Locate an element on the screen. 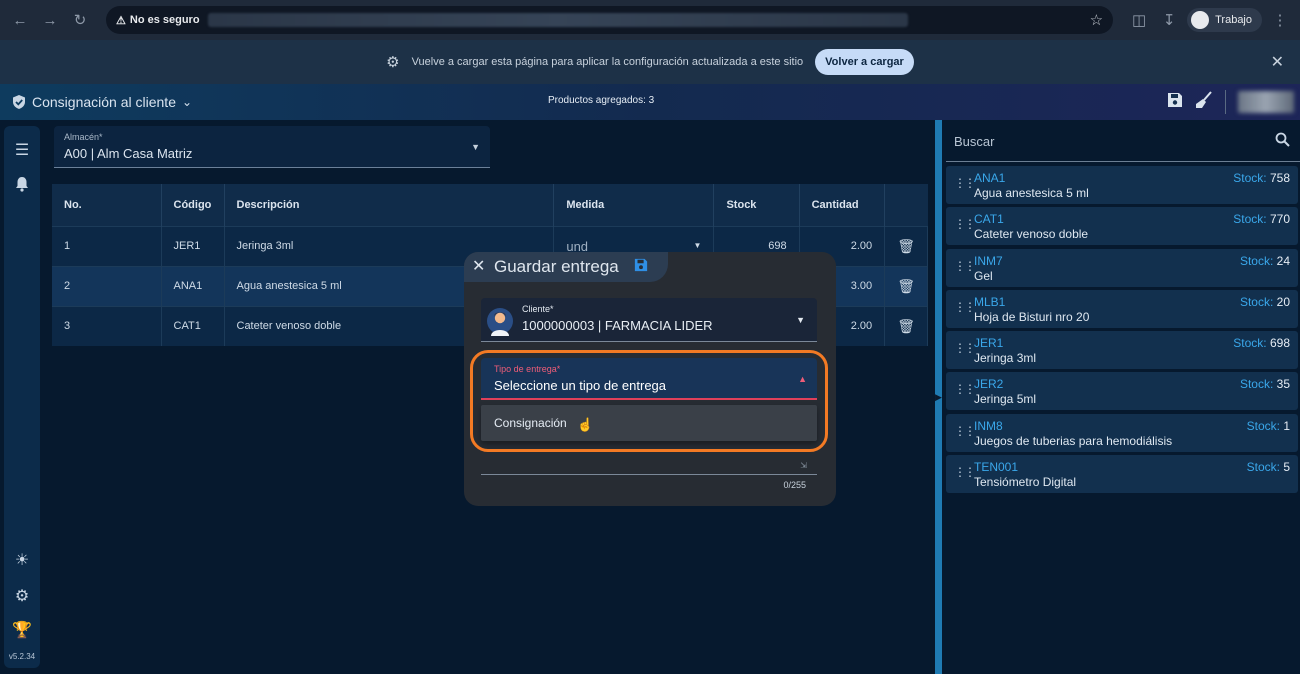 The width and height of the screenshot is (1300, 674). page-title-dropdown: Consignación al cliente ⌄ is located at coordinates (102, 102).